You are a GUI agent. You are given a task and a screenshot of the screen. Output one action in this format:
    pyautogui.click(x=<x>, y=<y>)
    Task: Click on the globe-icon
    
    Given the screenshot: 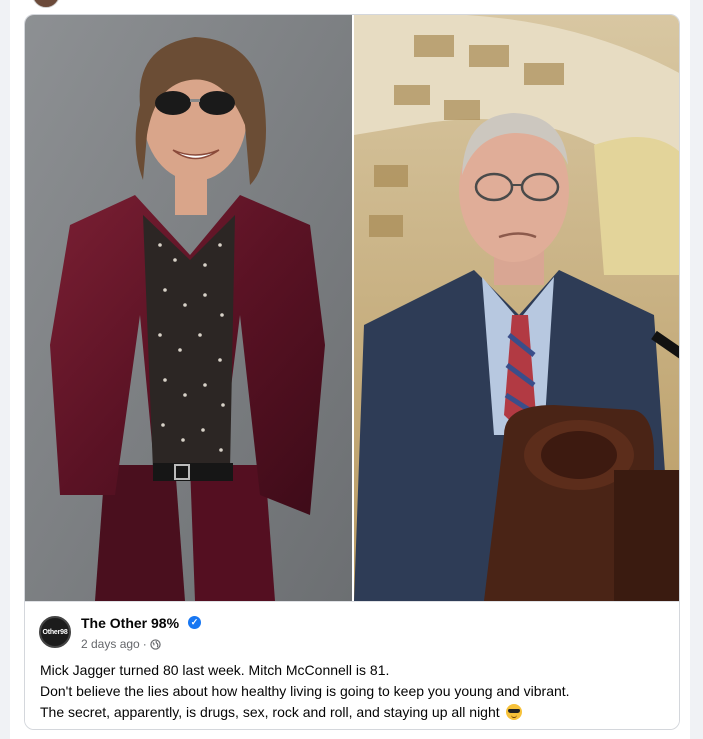 What is the action you would take?
    pyautogui.click(x=155, y=644)
    